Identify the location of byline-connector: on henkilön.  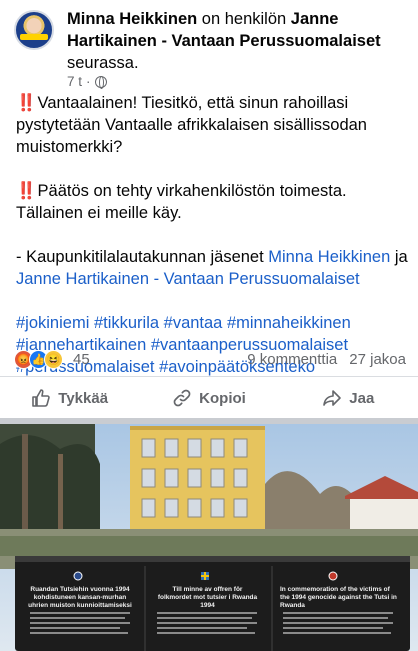
(244, 19).